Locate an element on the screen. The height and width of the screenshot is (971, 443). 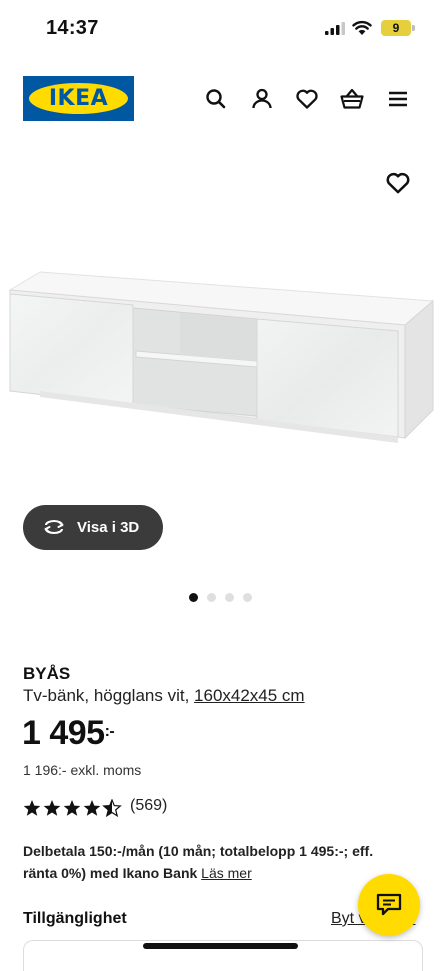
product-size-link: 160x42x45 cm is located at coordinates (249, 695).